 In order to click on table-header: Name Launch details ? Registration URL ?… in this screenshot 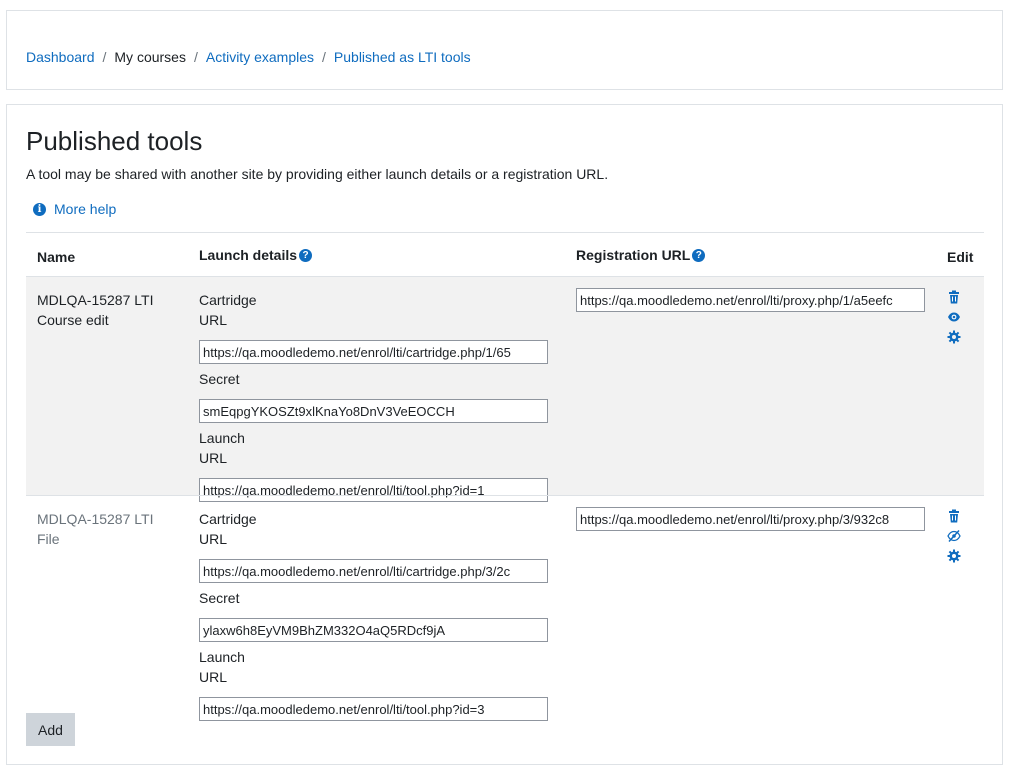, I will do `click(505, 254)`.